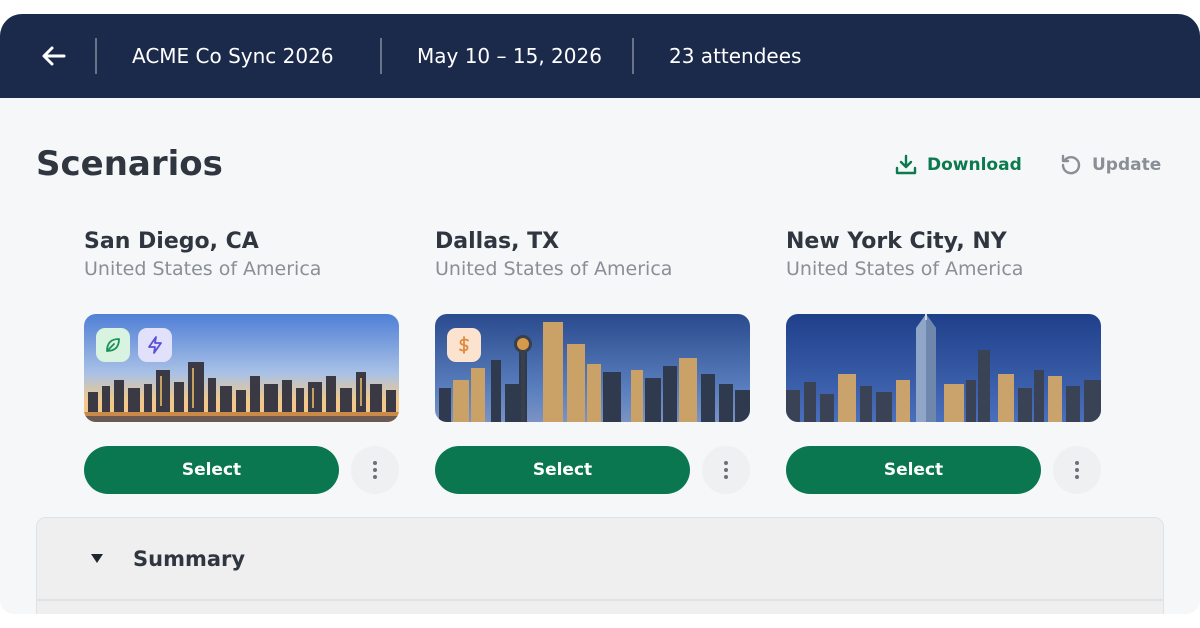 Image resolution: width=1200 pixels, height=628 pixels. Describe the element at coordinates (1071, 164) in the screenshot. I see `refresh-icon` at that location.